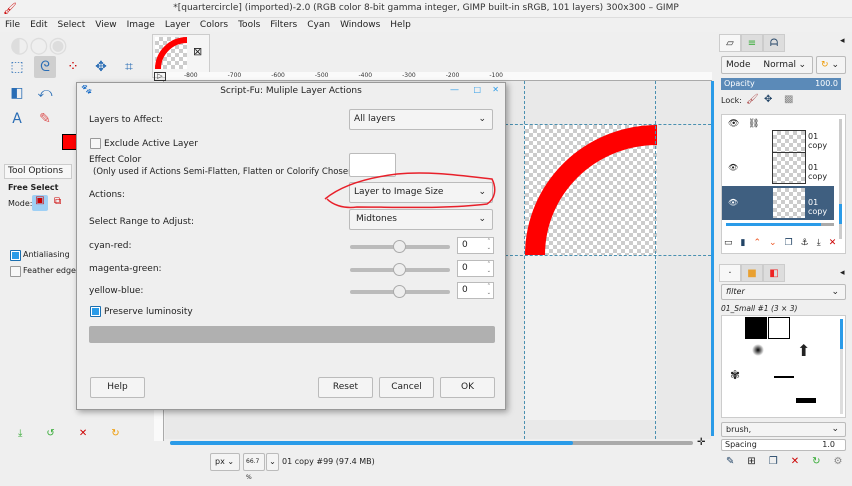  What do you see at coordinates (752, 43) in the screenshot?
I see `tab-channels: ≡` at bounding box center [752, 43].